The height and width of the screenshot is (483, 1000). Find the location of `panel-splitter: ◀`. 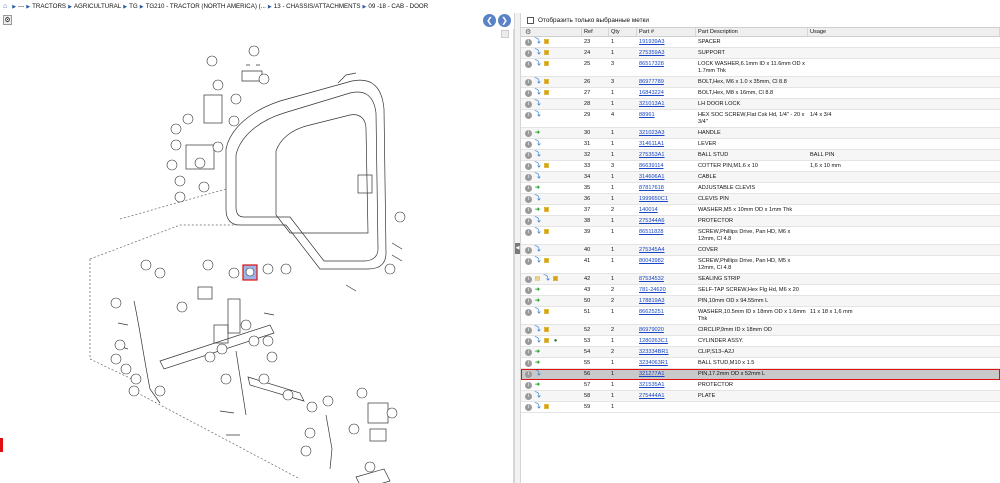

panel-splitter: ◀ is located at coordinates (517, 248).